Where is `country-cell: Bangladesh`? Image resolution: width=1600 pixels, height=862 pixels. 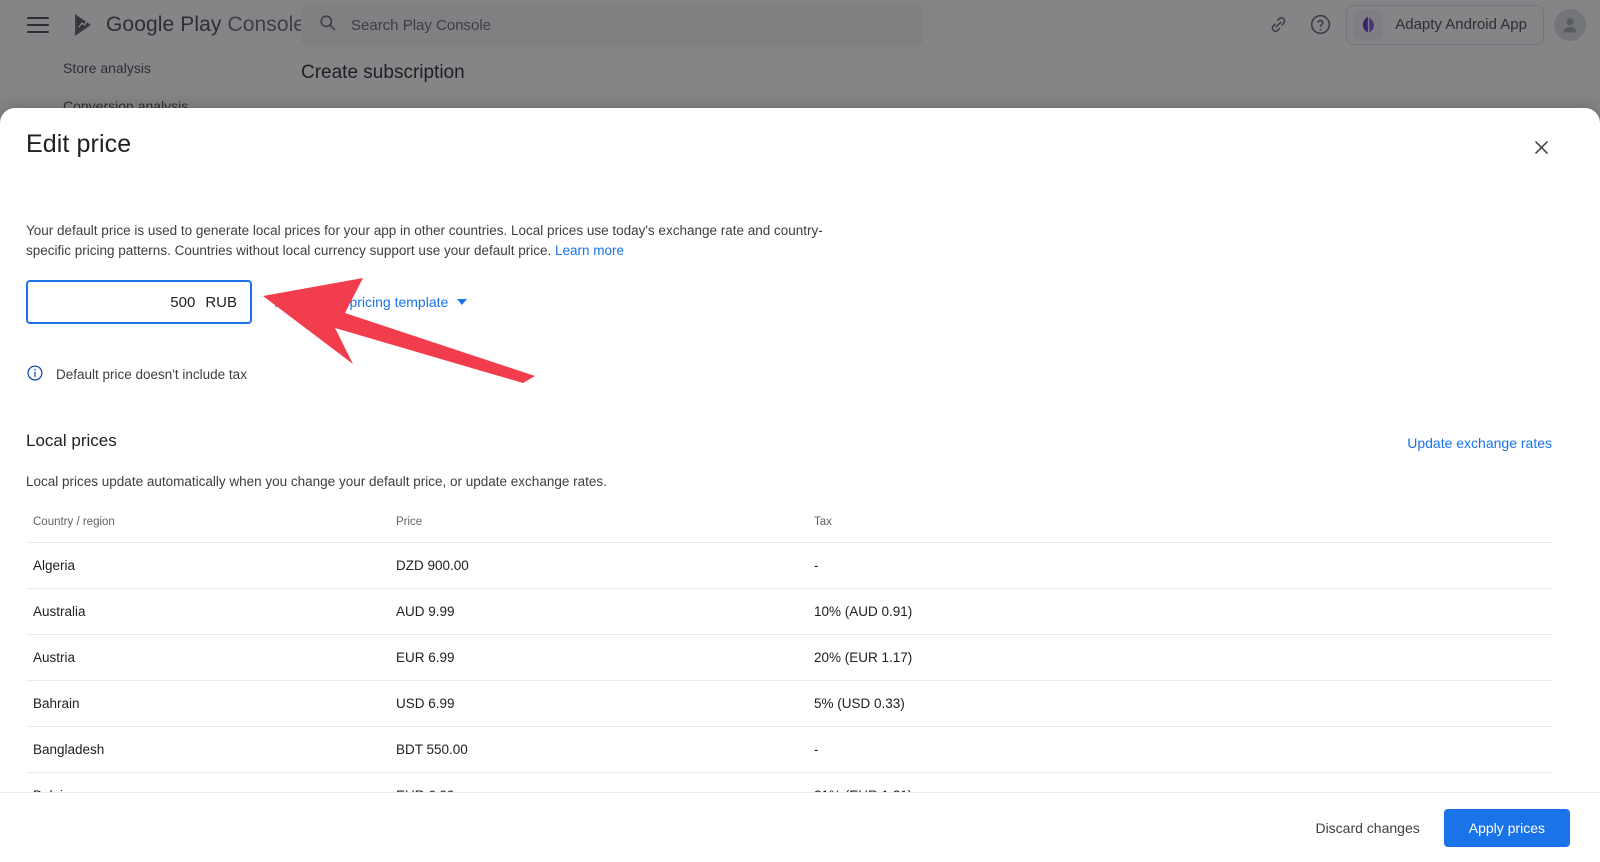
country-cell: Bangladesh is located at coordinates (211, 749).